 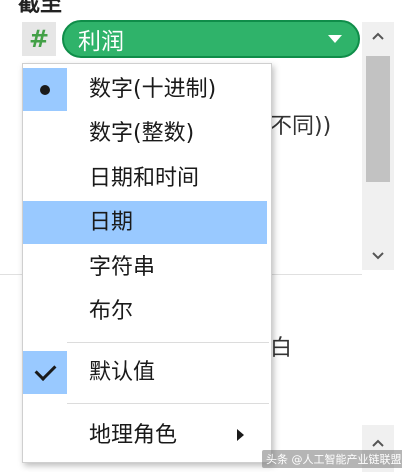 I want to click on menu-item-label: 数字(整数), so click(x=142, y=133).